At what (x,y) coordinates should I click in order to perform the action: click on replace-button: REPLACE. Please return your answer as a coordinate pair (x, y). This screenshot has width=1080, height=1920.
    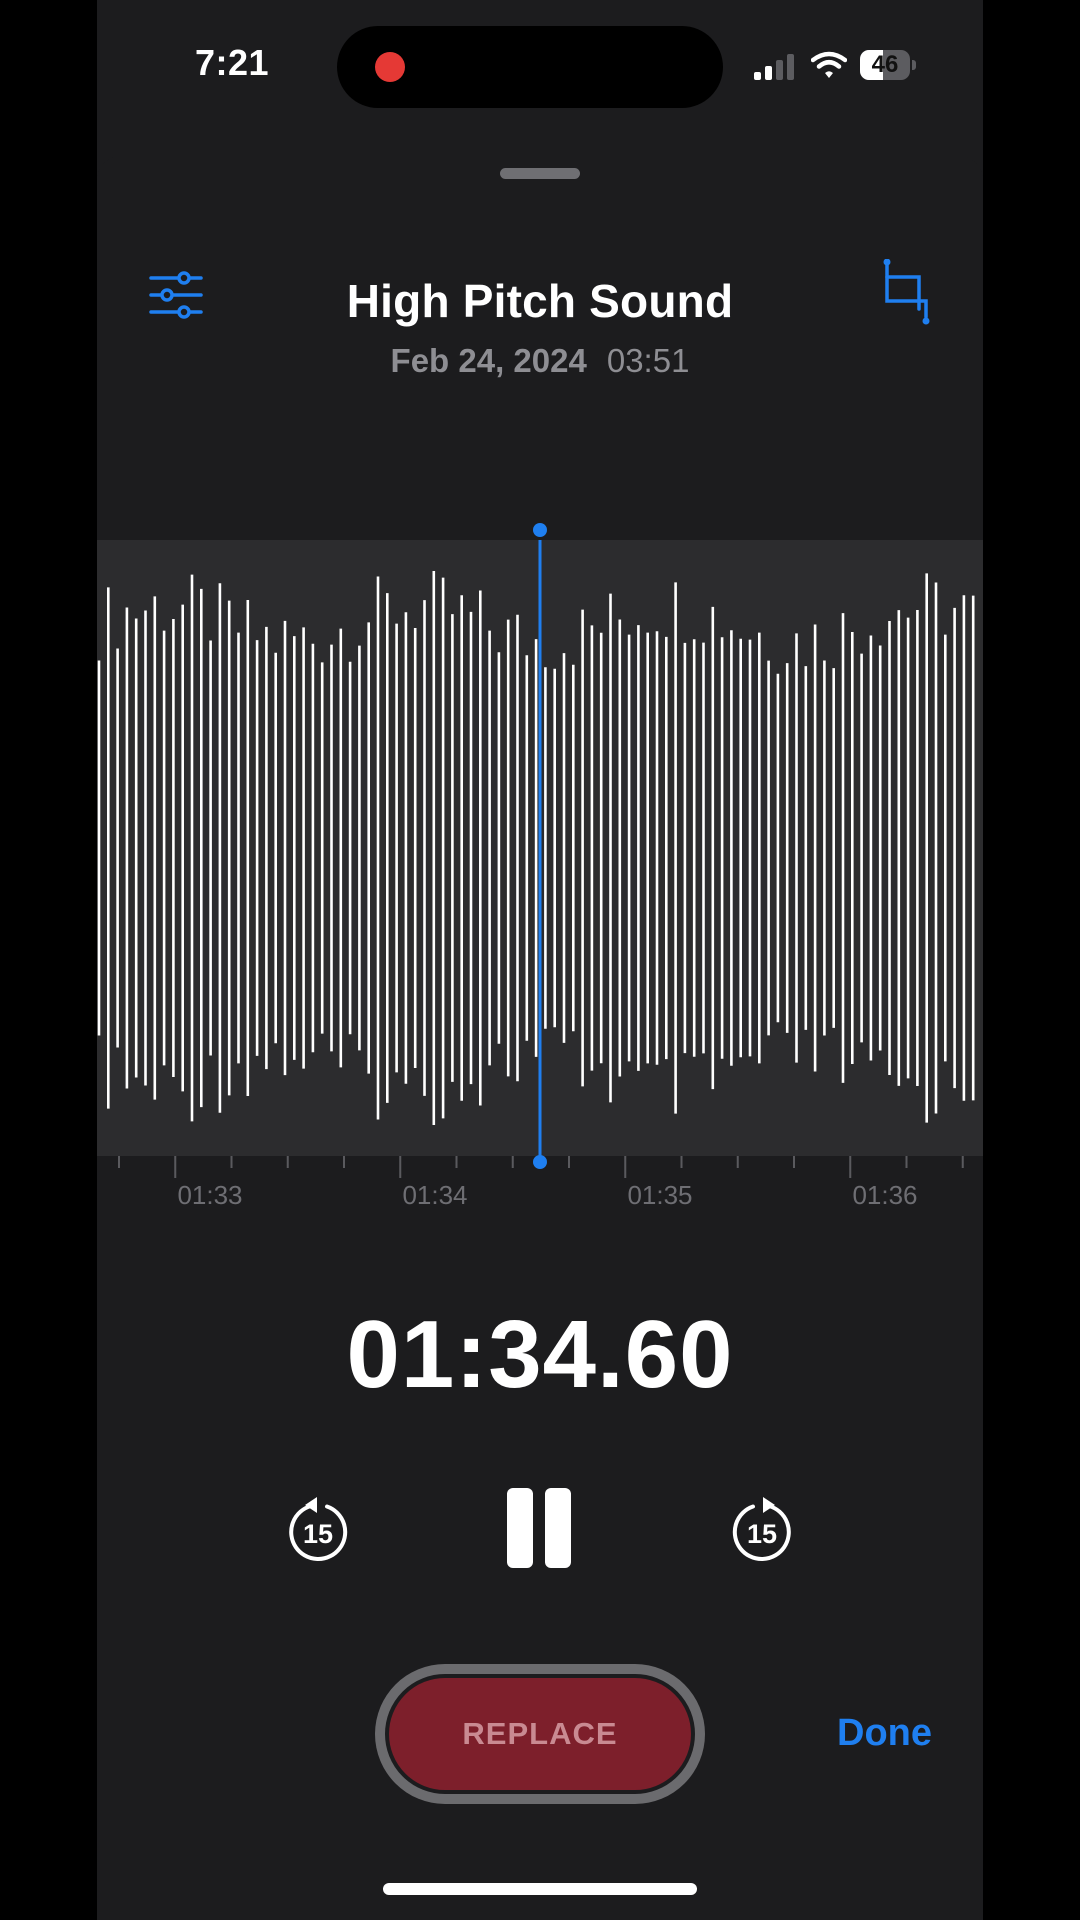
    Looking at the image, I should click on (540, 1734).